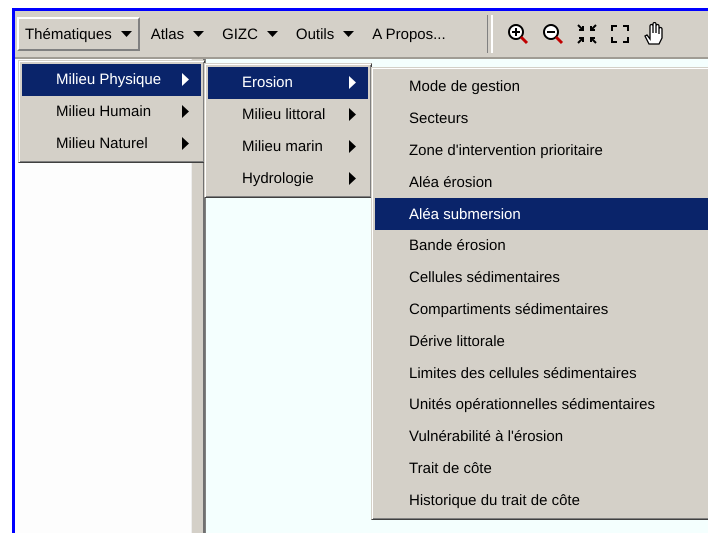 The image size is (708, 533). I want to click on hand-icon, so click(653, 34).